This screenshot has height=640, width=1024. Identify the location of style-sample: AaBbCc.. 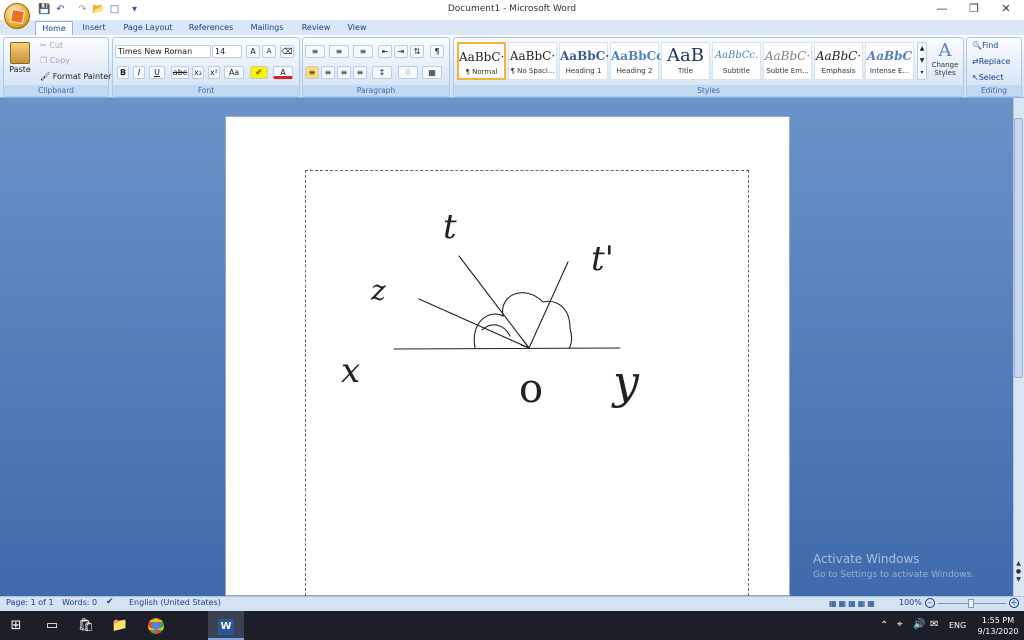
(736, 55).